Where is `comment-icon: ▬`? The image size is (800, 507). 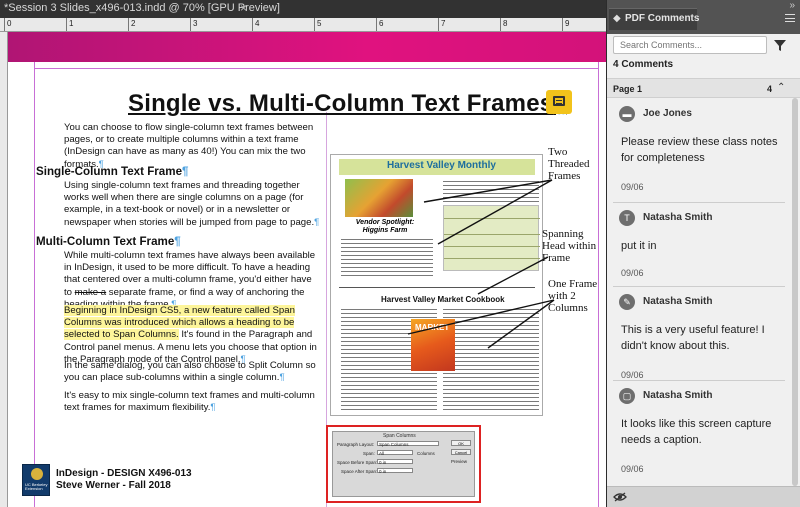
comment-icon: ▬ is located at coordinates (627, 114).